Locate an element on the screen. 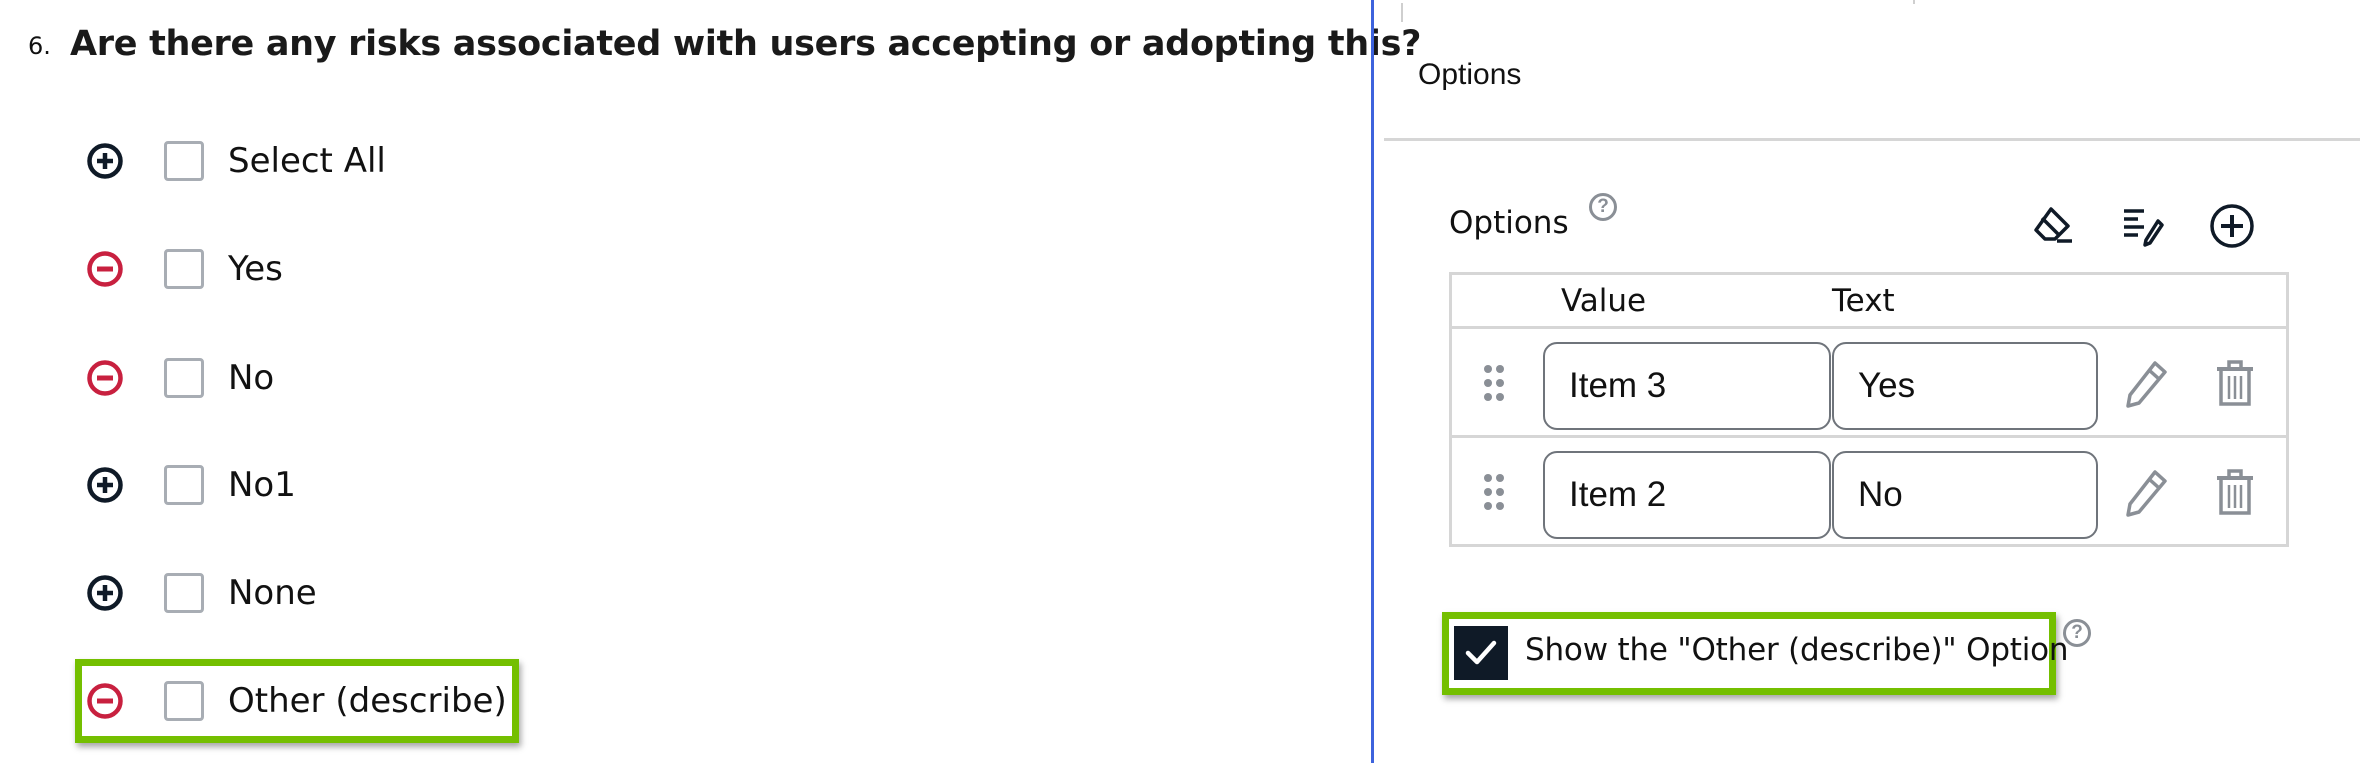  show-other-checkbox is located at coordinates (1481, 653).